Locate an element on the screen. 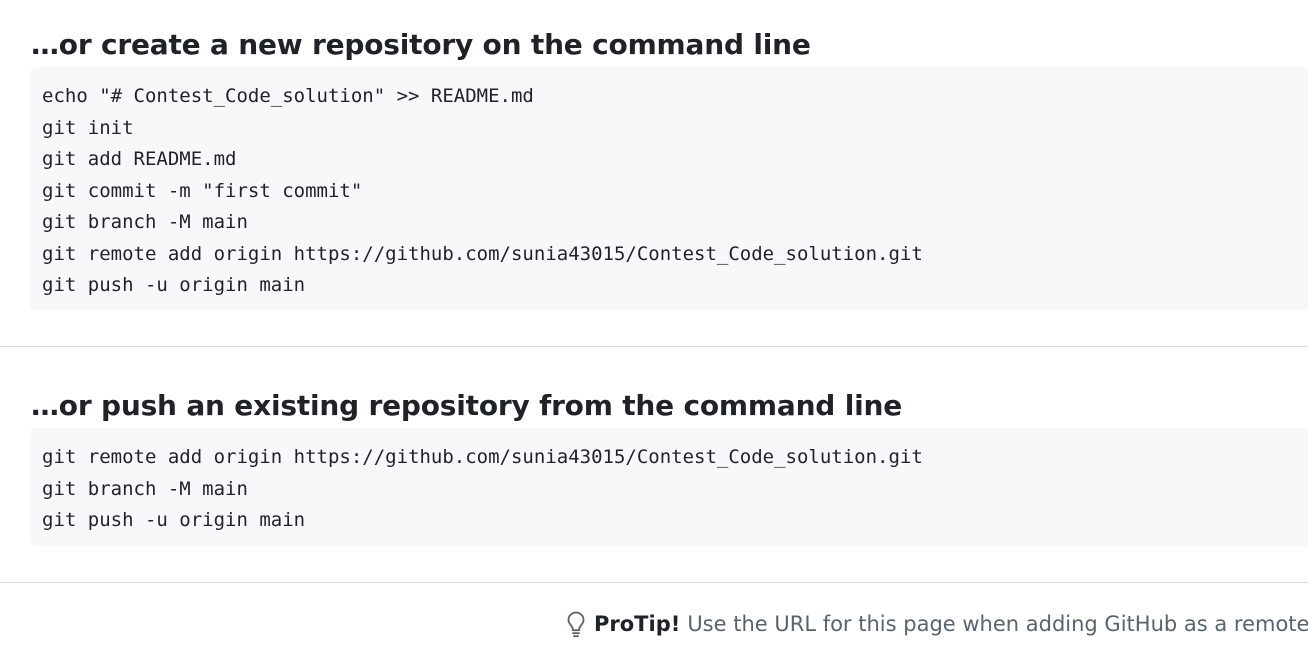  light-bulb-icon is located at coordinates (576, 624).